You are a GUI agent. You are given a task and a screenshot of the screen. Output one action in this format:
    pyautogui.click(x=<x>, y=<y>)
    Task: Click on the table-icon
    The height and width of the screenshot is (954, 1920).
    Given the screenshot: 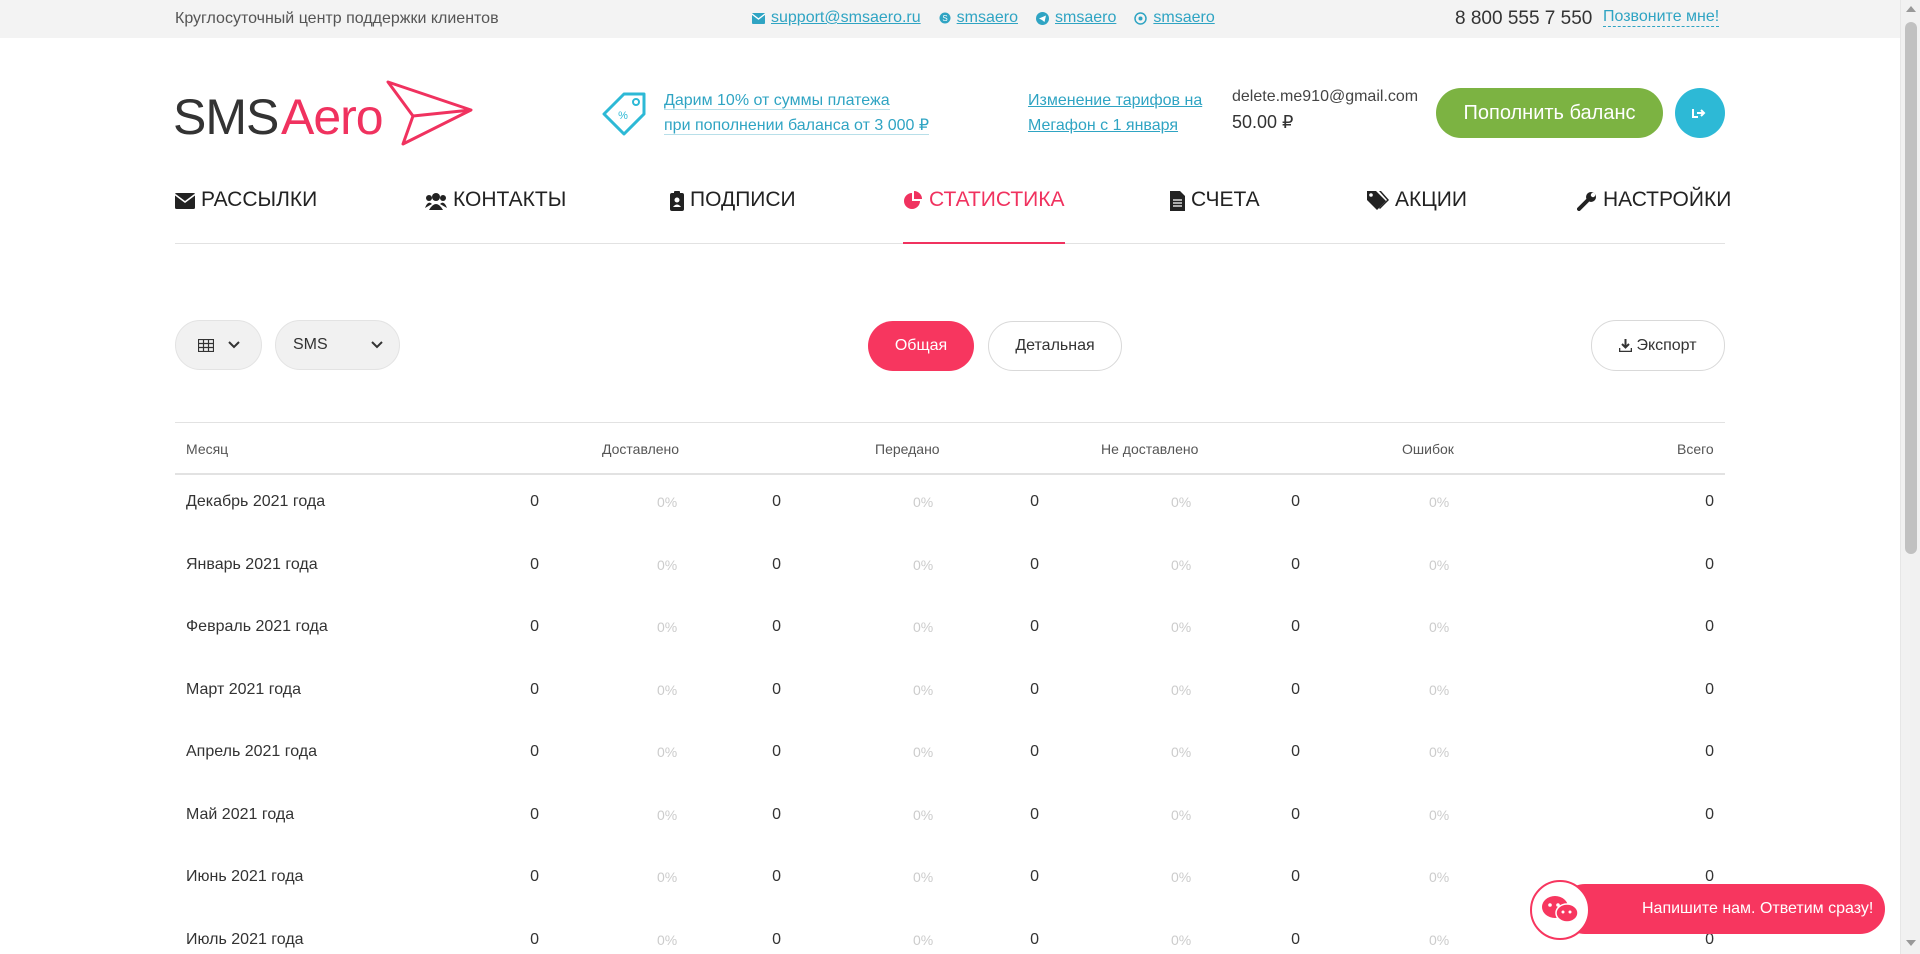 What is the action you would take?
    pyautogui.click(x=205, y=345)
    